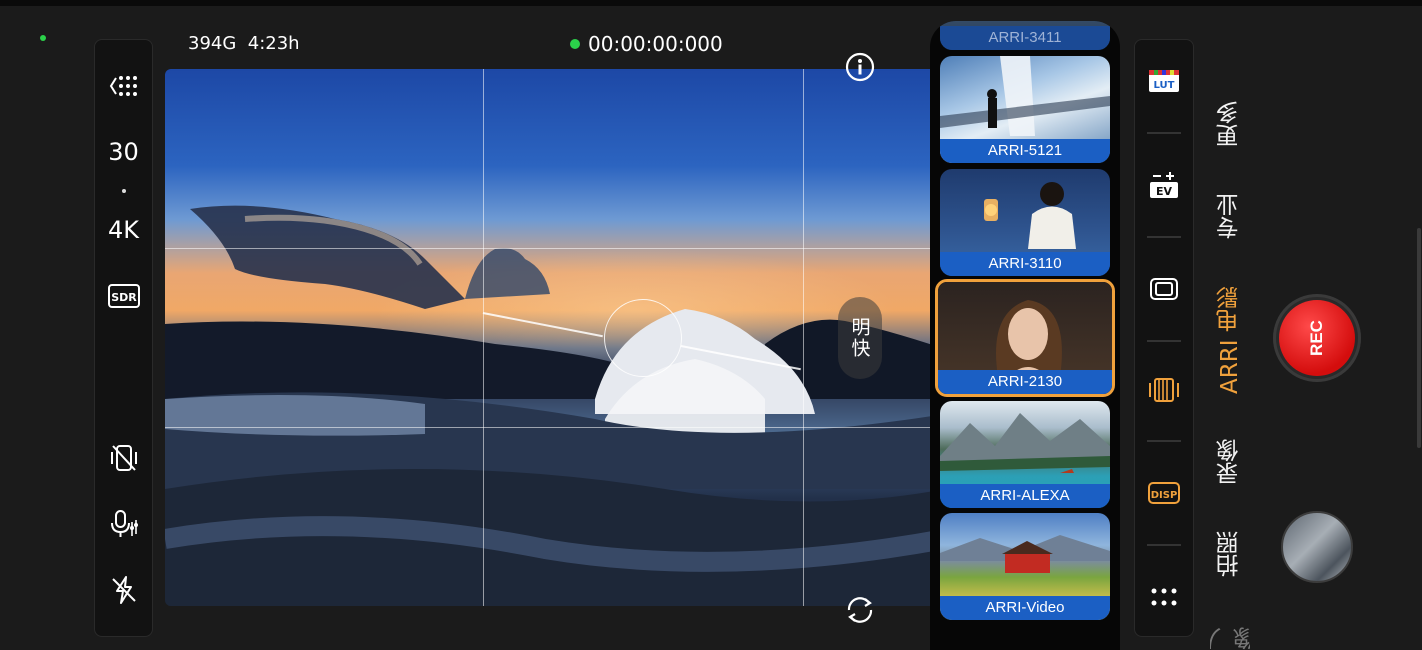 The image size is (1422, 650). Describe the element at coordinates (123, 338) in the screenshot. I see `left-settings-rail: 30 4K SDR` at that location.